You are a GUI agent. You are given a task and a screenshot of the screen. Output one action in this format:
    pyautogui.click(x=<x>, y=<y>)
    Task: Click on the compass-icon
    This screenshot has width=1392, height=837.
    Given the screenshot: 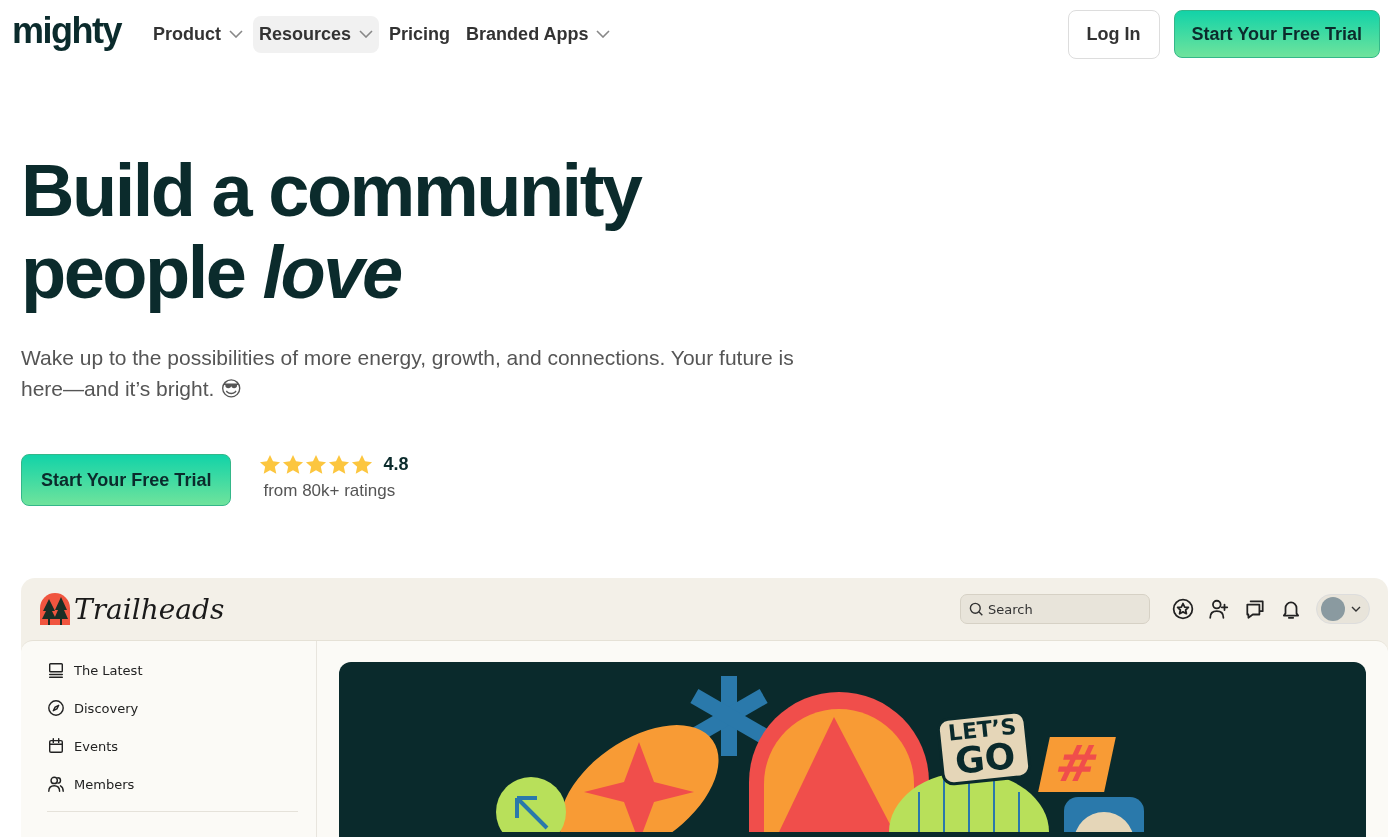 What is the action you would take?
    pyautogui.click(x=56, y=708)
    